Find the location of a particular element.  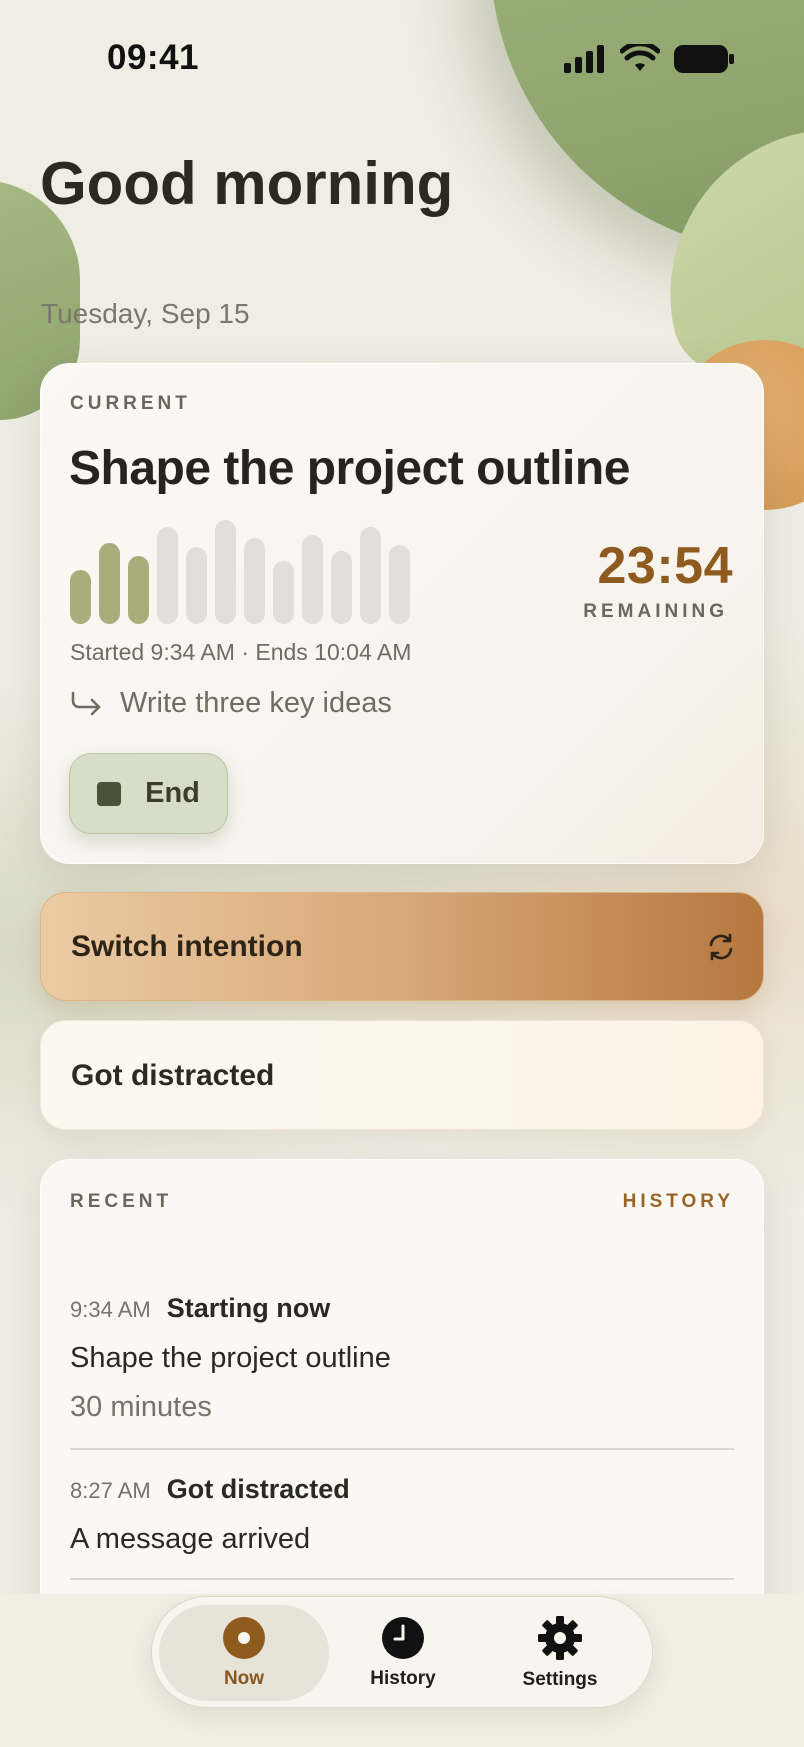

progress-bars is located at coordinates (242, 572).